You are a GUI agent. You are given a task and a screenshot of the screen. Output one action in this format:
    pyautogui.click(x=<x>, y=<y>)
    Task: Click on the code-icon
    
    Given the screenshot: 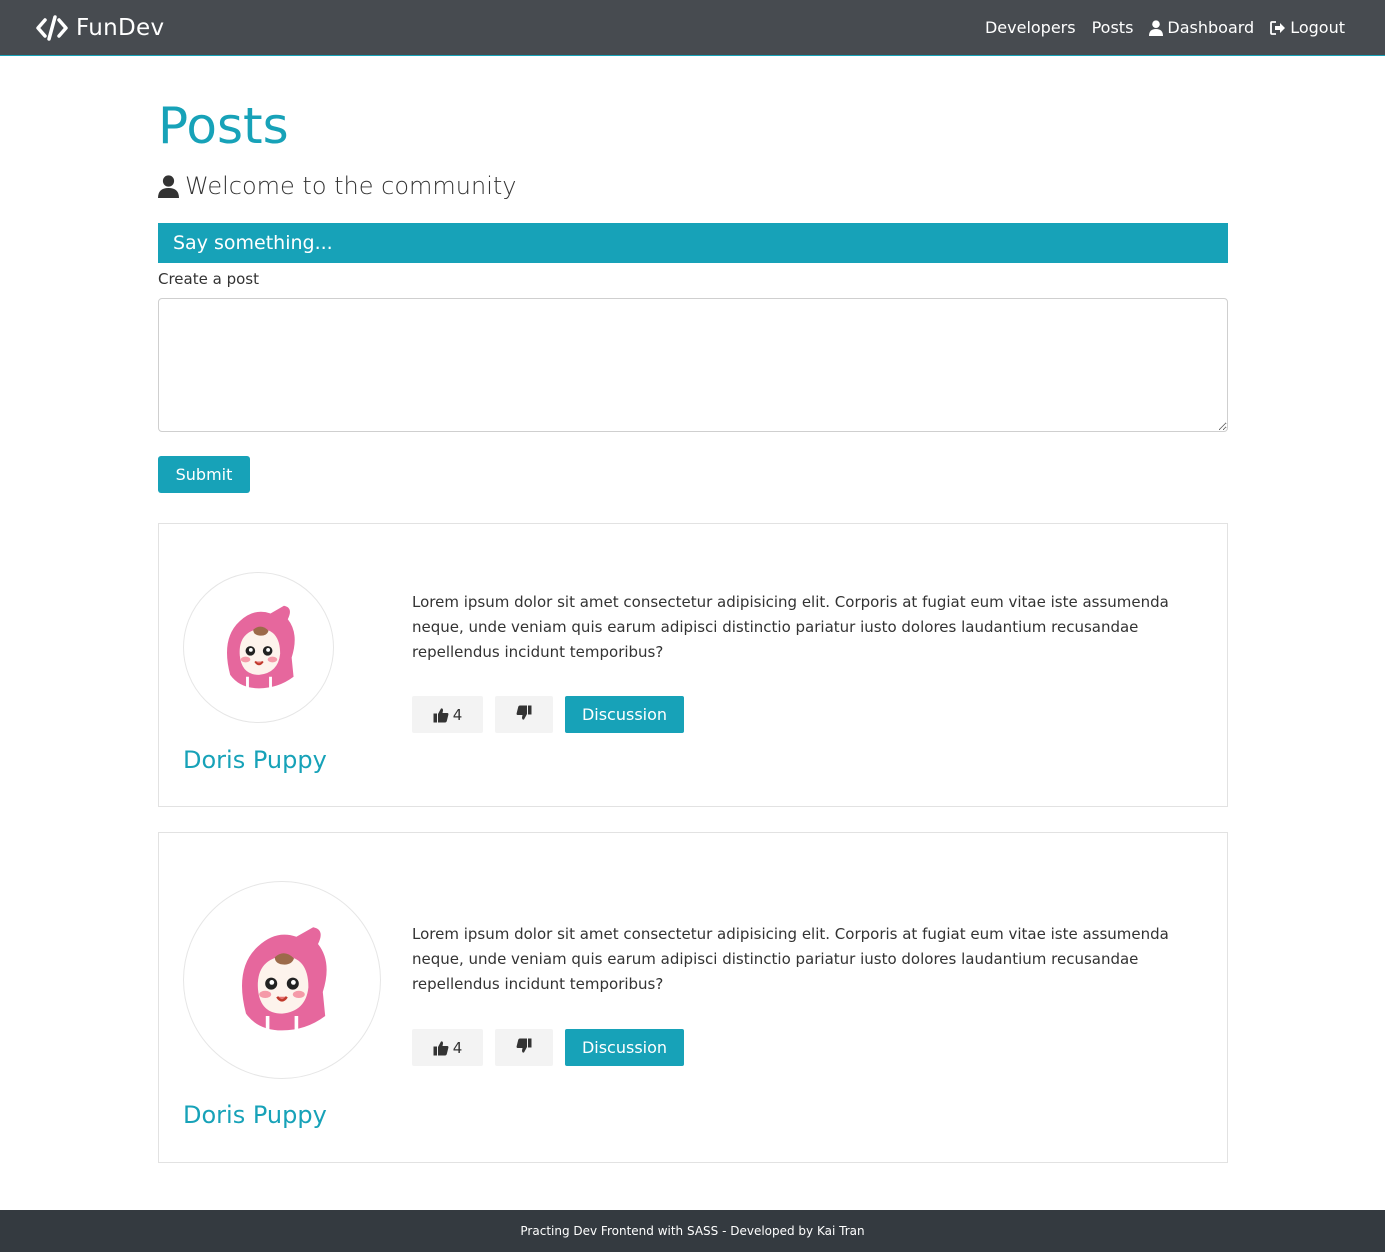 What is the action you would take?
    pyautogui.click(x=52, y=27)
    